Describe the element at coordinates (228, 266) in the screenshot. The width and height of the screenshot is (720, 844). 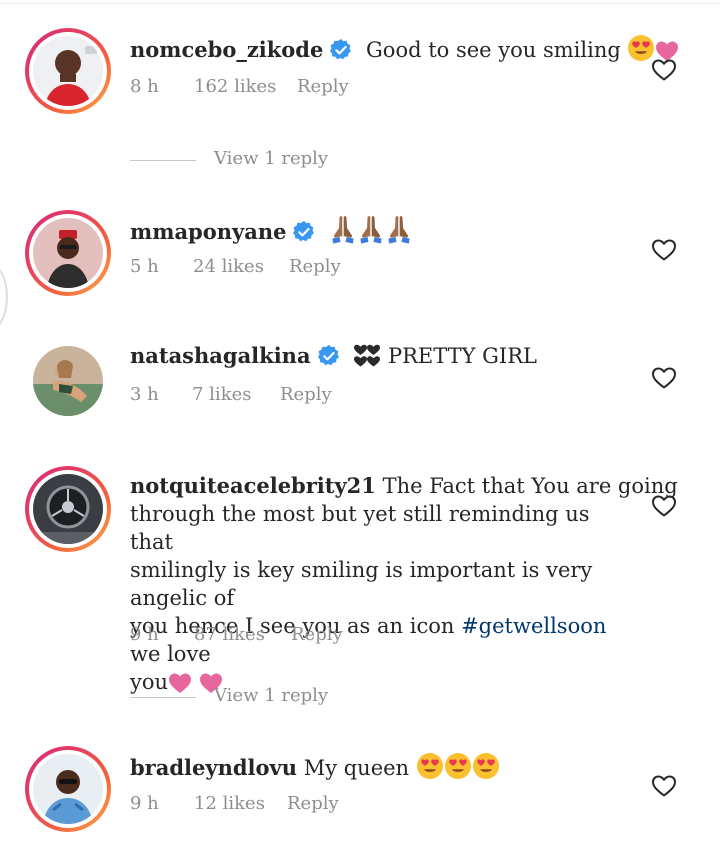
I see `like-count: 24 likes` at that location.